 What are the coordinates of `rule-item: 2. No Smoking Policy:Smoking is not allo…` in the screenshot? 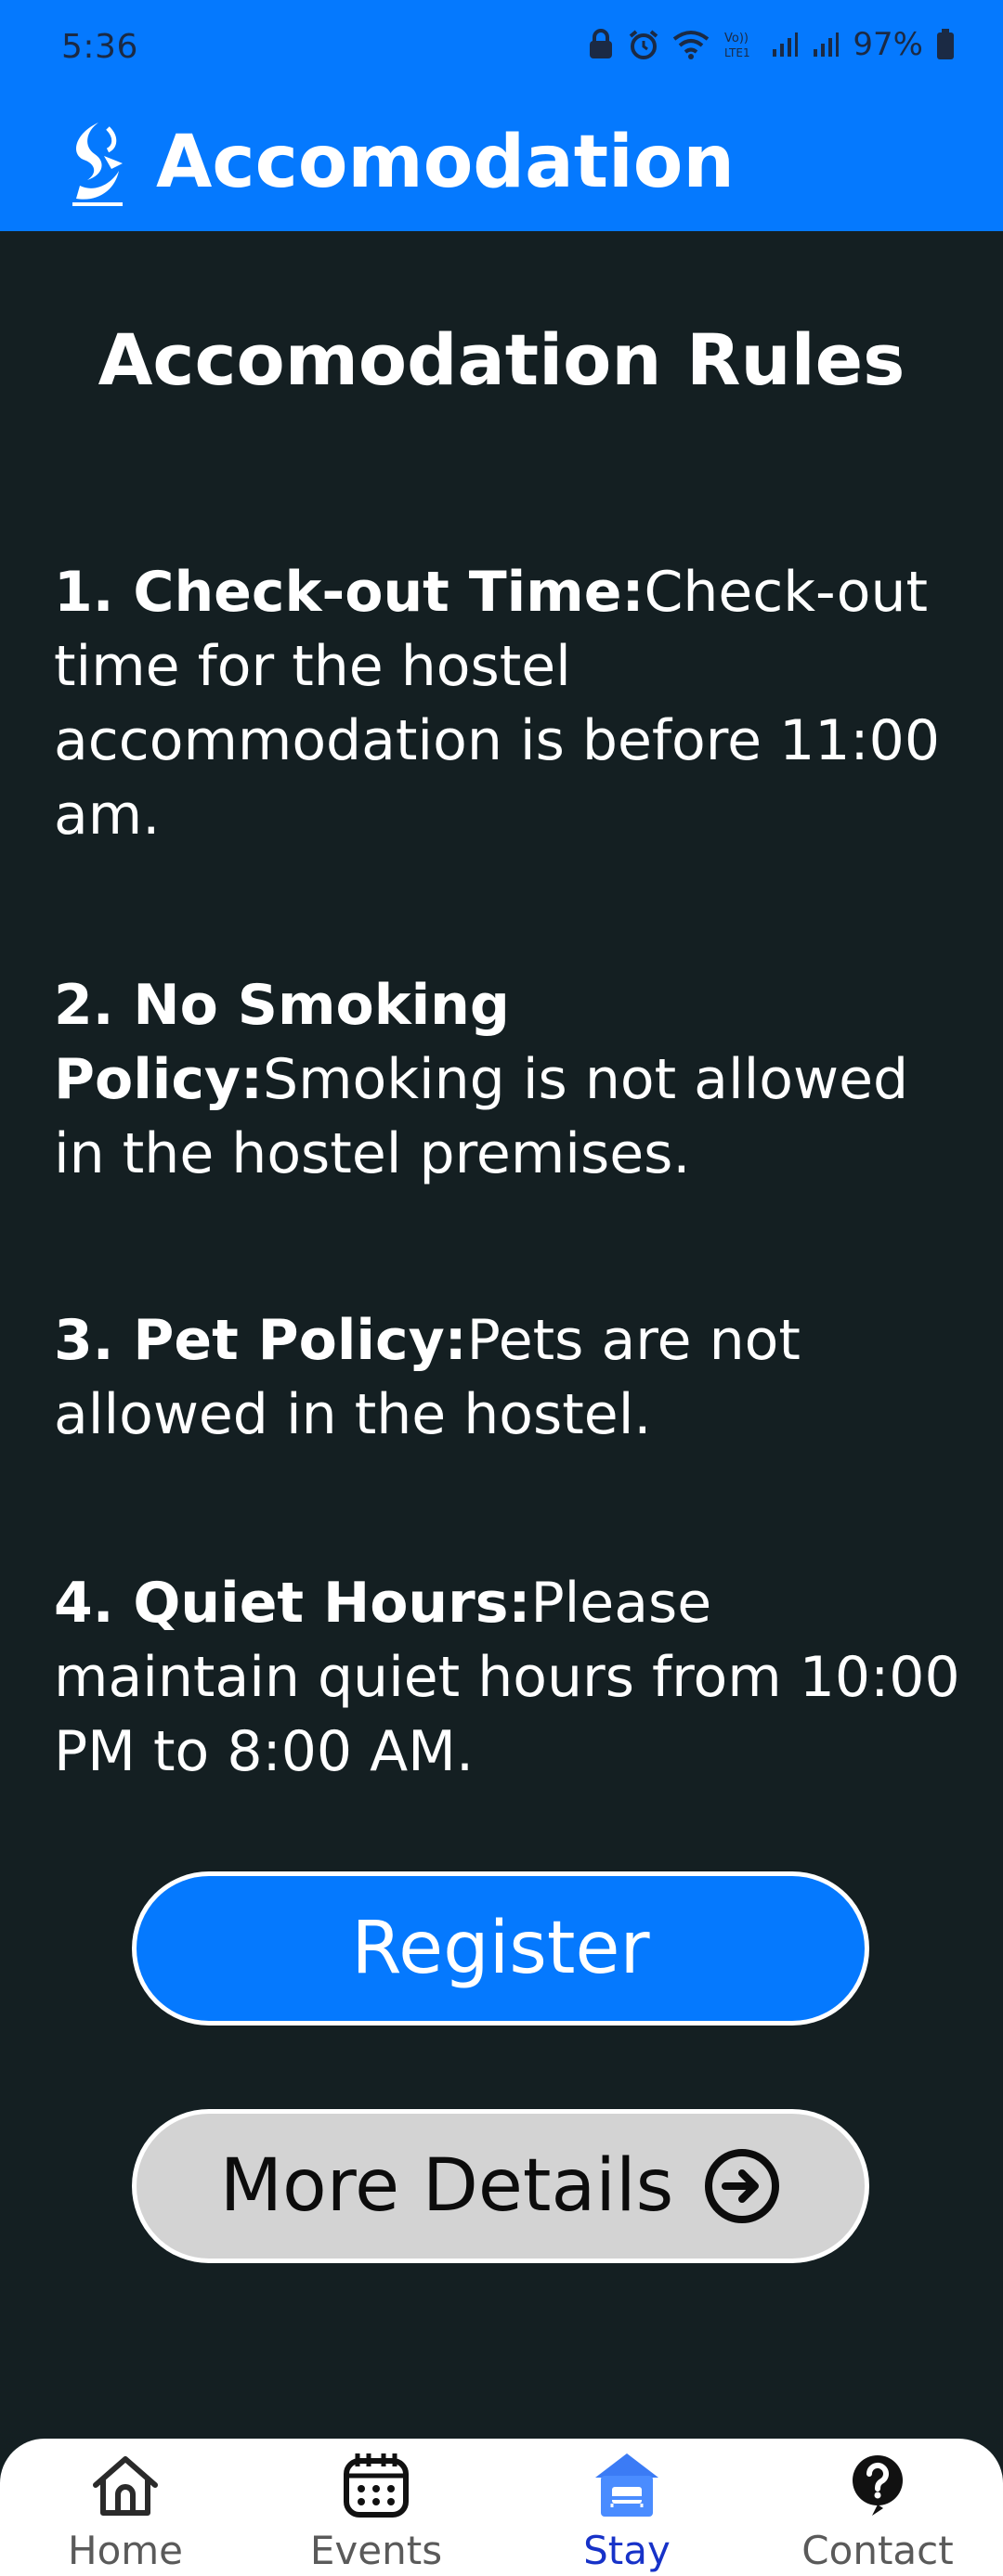 It's located at (509, 1079).